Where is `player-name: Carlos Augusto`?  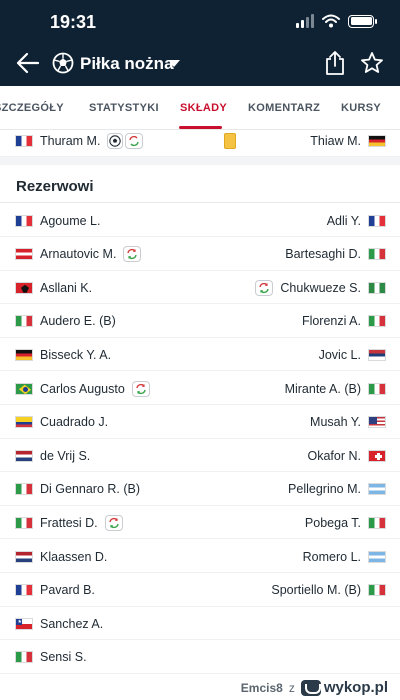 player-name: Carlos Augusto is located at coordinates (82, 388).